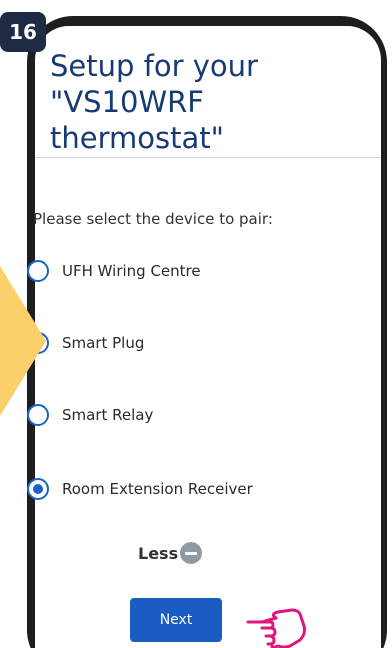 The image size is (392, 648). I want to click on radio-selected-dot, so click(38, 489).